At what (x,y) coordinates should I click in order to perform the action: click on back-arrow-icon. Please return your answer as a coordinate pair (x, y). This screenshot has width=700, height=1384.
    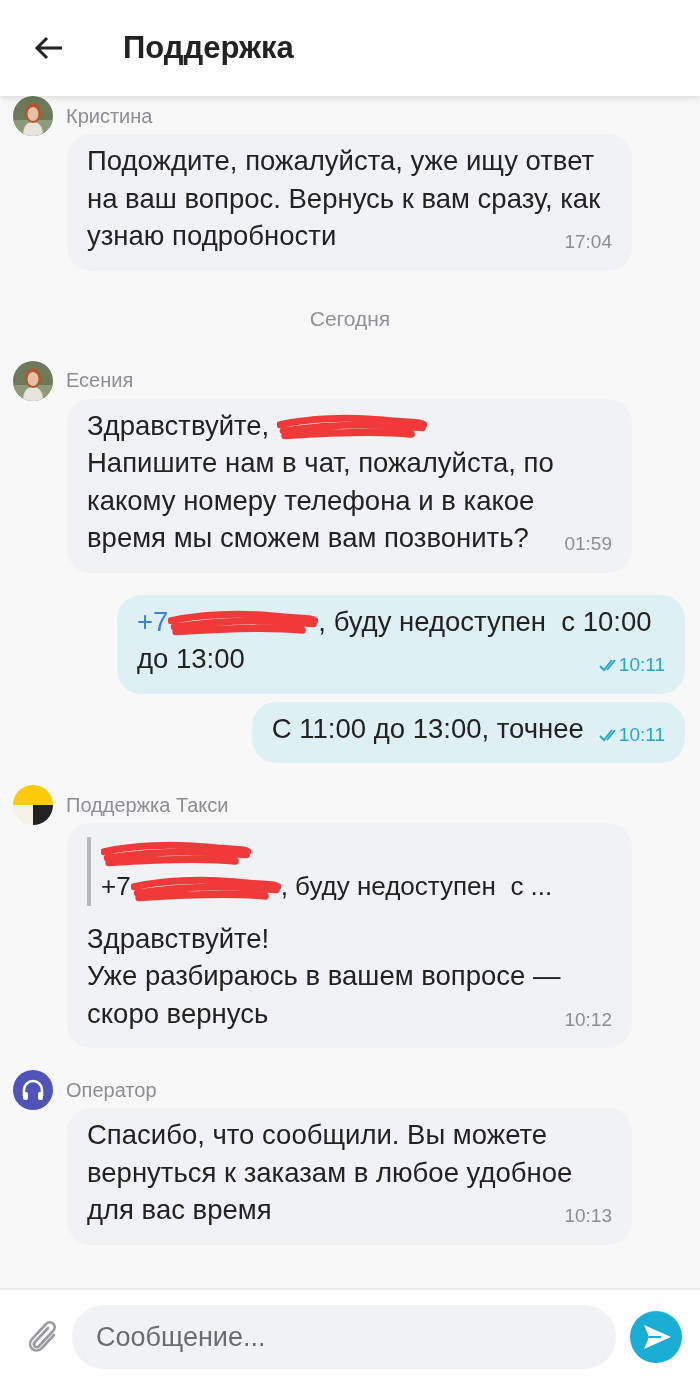
    Looking at the image, I should click on (49, 48).